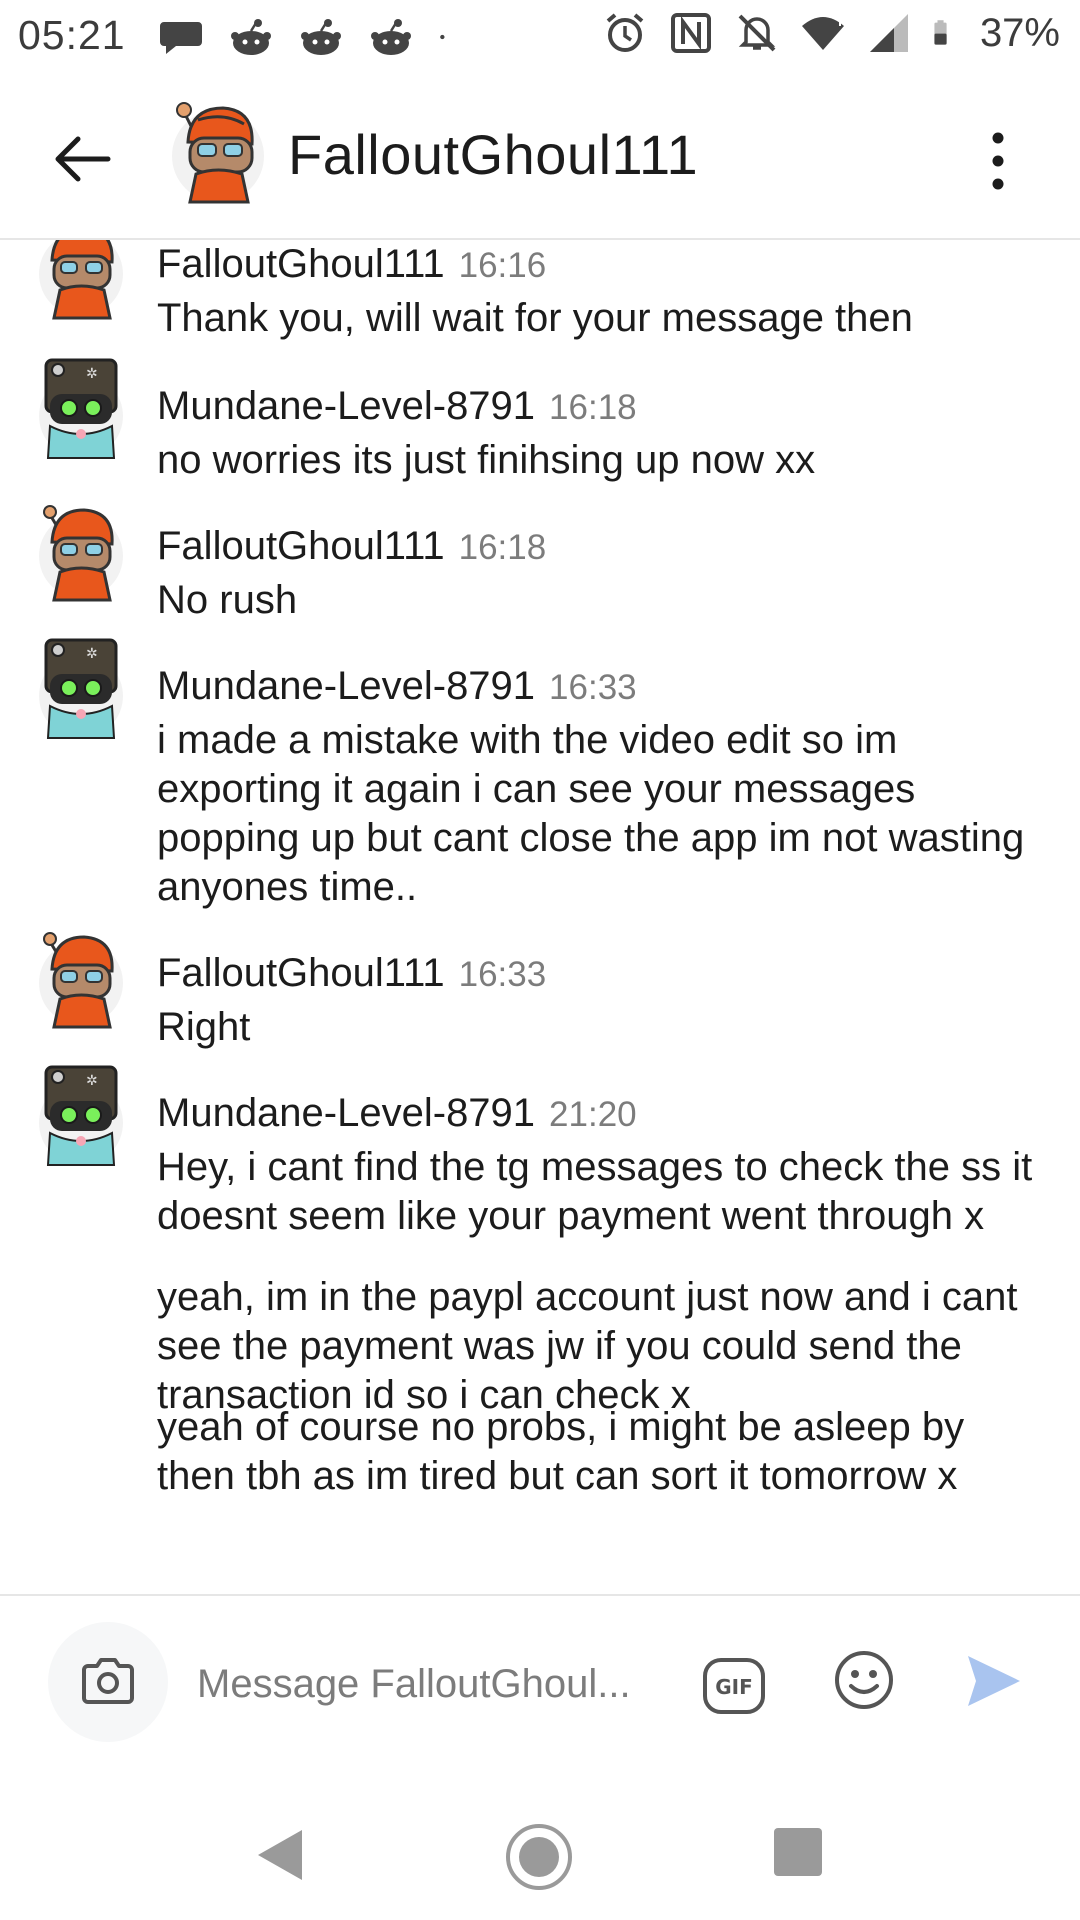  Describe the element at coordinates (539, 1857) in the screenshot. I see `nav-home-icon` at that location.